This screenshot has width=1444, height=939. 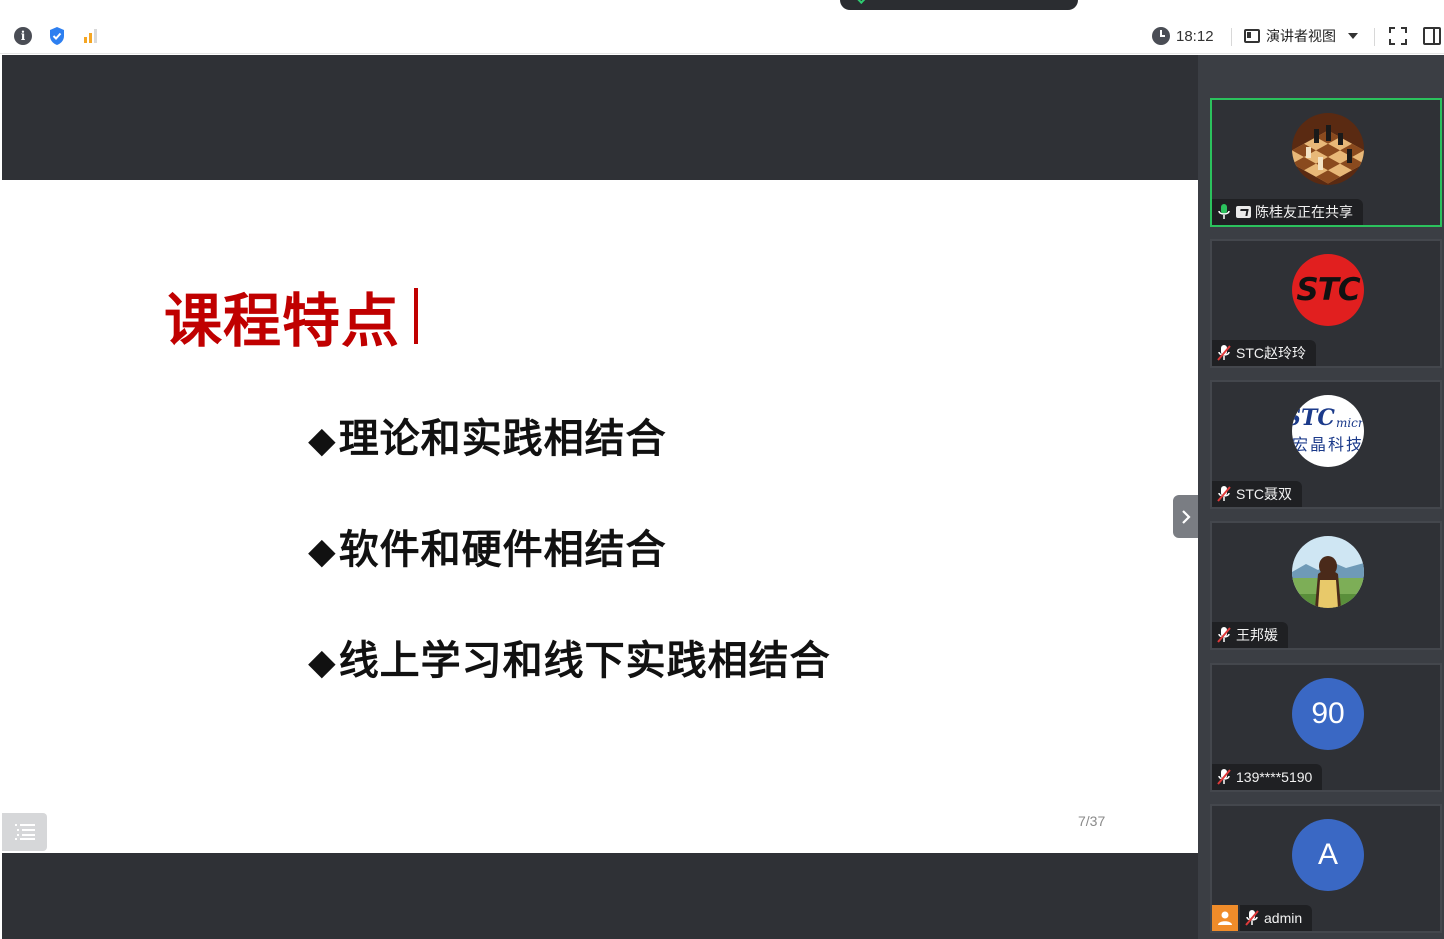 I want to click on info-icon: i, so click(x=23, y=36).